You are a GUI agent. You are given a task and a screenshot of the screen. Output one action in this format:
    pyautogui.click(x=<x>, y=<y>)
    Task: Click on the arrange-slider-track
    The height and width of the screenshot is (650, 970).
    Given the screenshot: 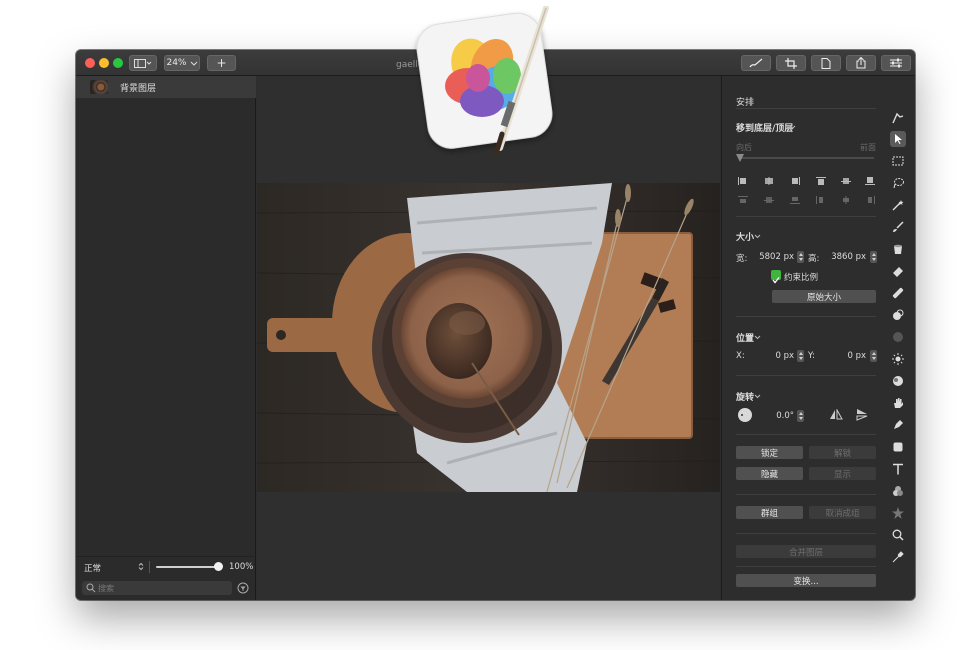 What is the action you would take?
    pyautogui.click(x=806, y=158)
    